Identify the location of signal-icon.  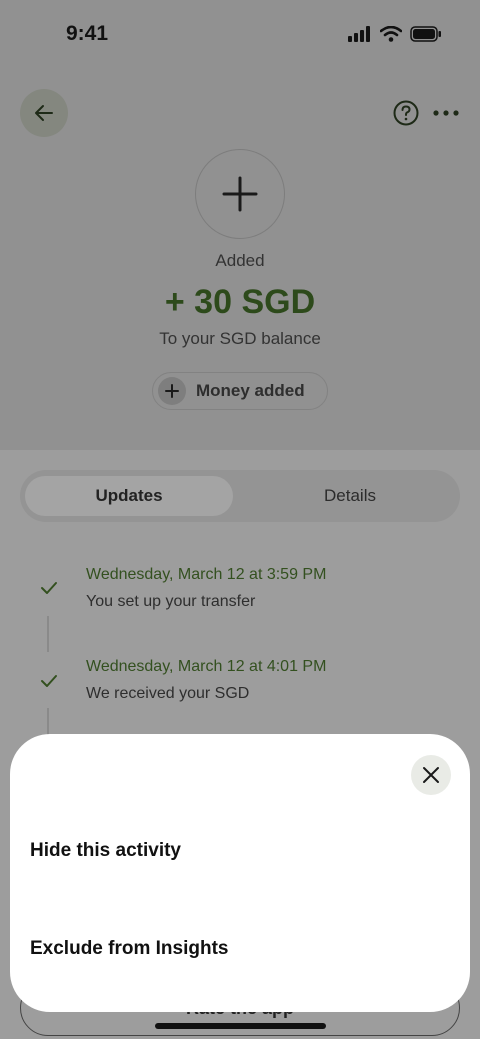
(359, 34).